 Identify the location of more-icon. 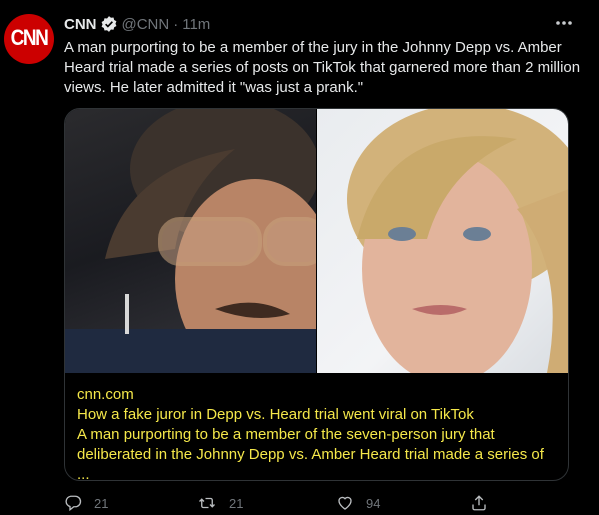
(564, 23).